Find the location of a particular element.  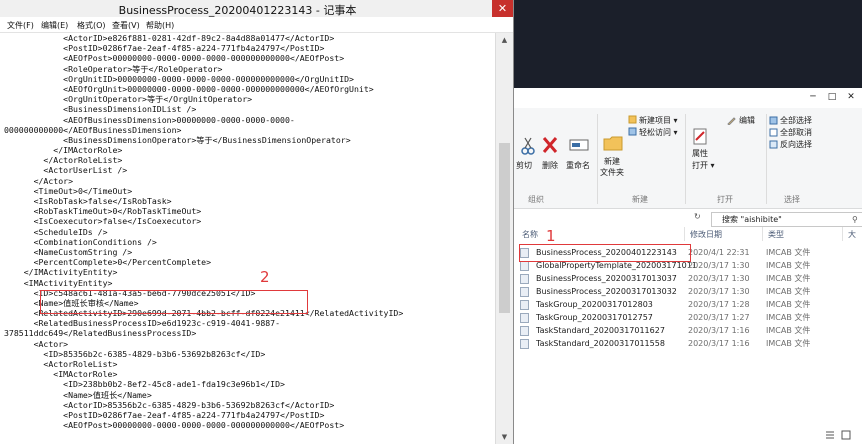

rename-button: 重命名 is located at coordinates (578, 165).